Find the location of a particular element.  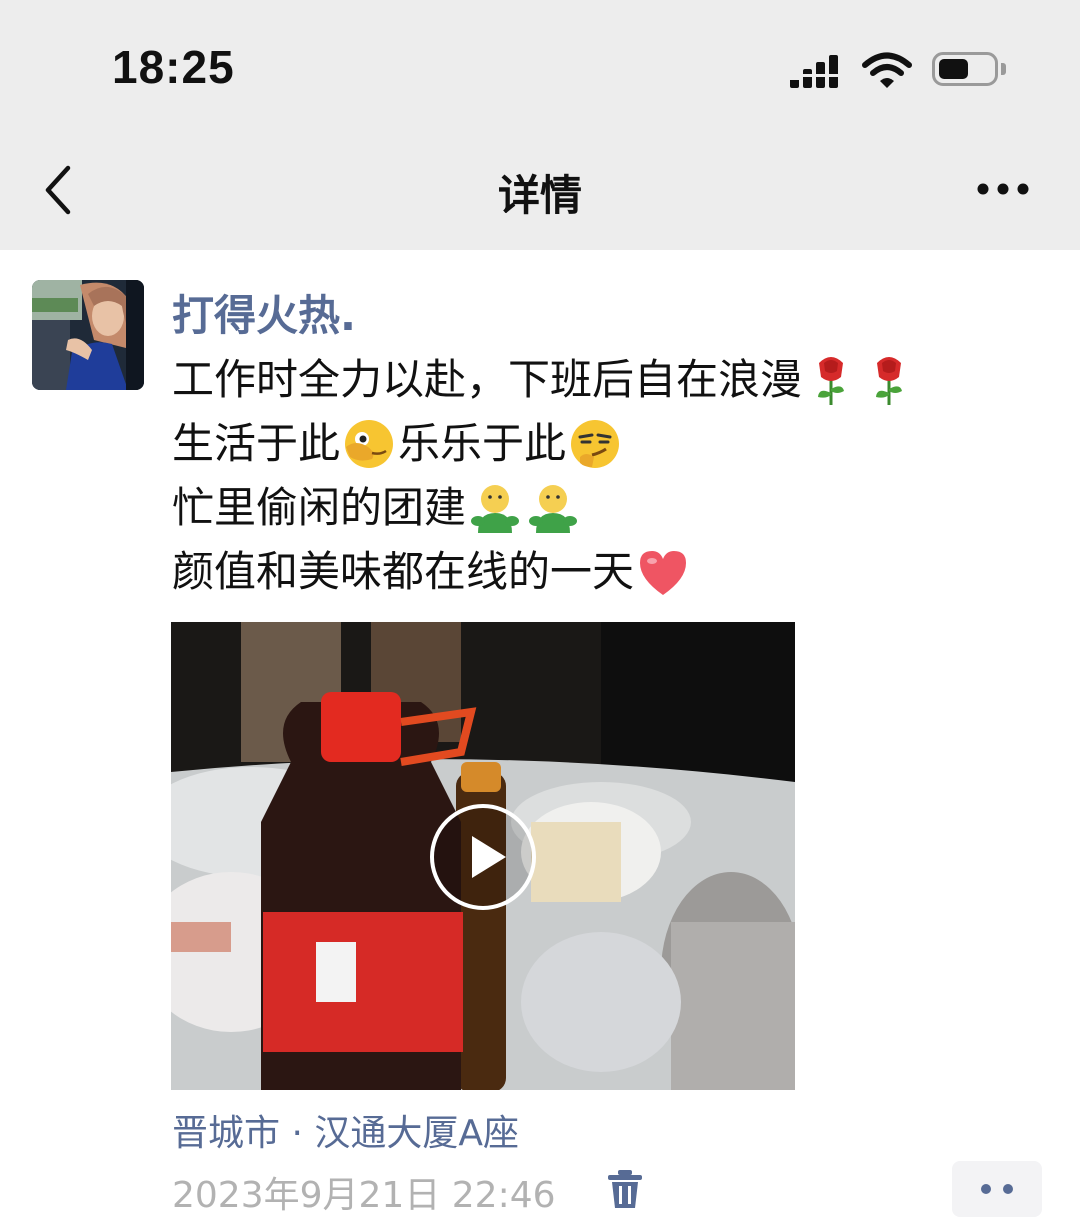

post-line-4: 颜值和美味都在线的一天 is located at coordinates (602, 572).